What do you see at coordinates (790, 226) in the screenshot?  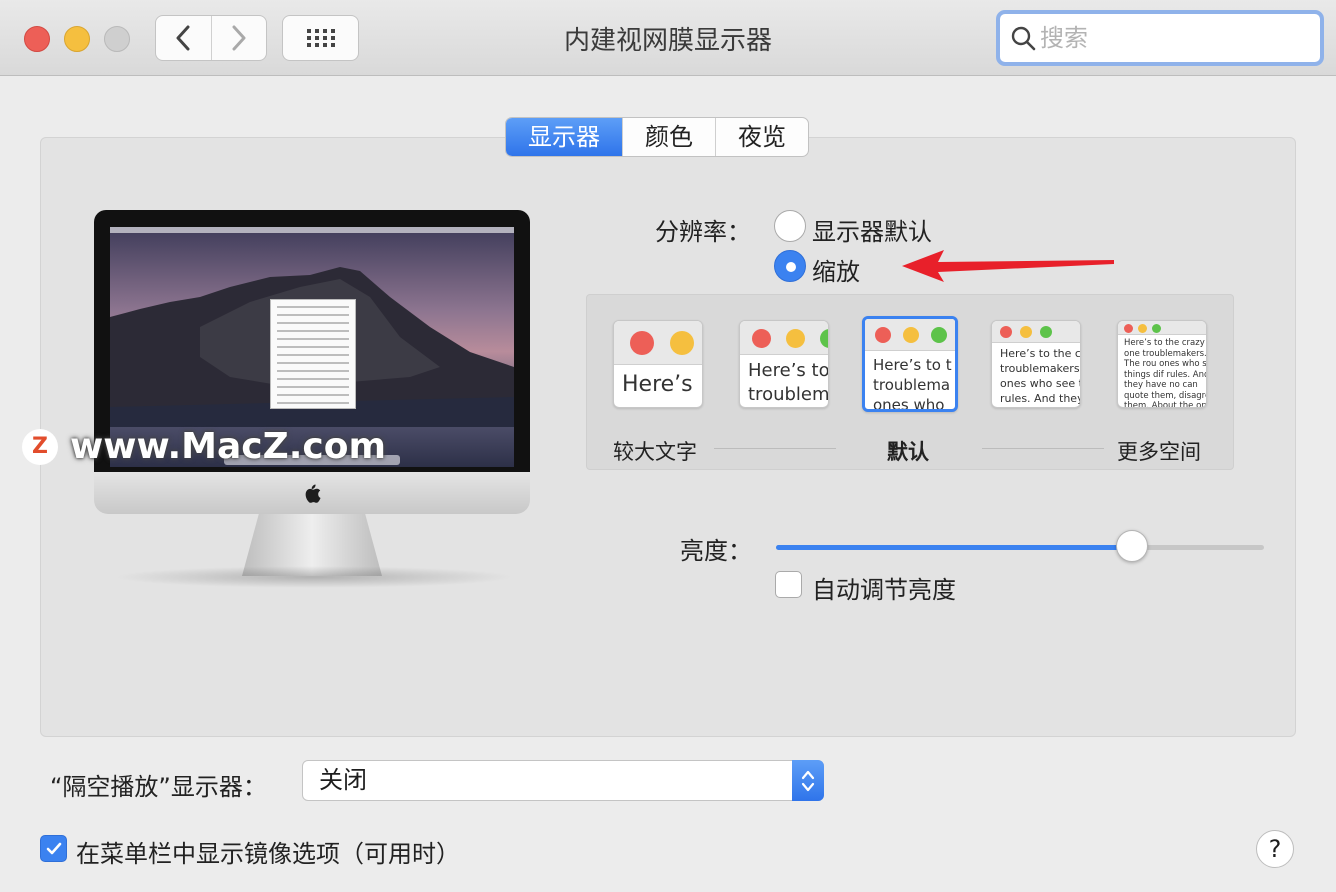 I see `radio-default-for-display` at bounding box center [790, 226].